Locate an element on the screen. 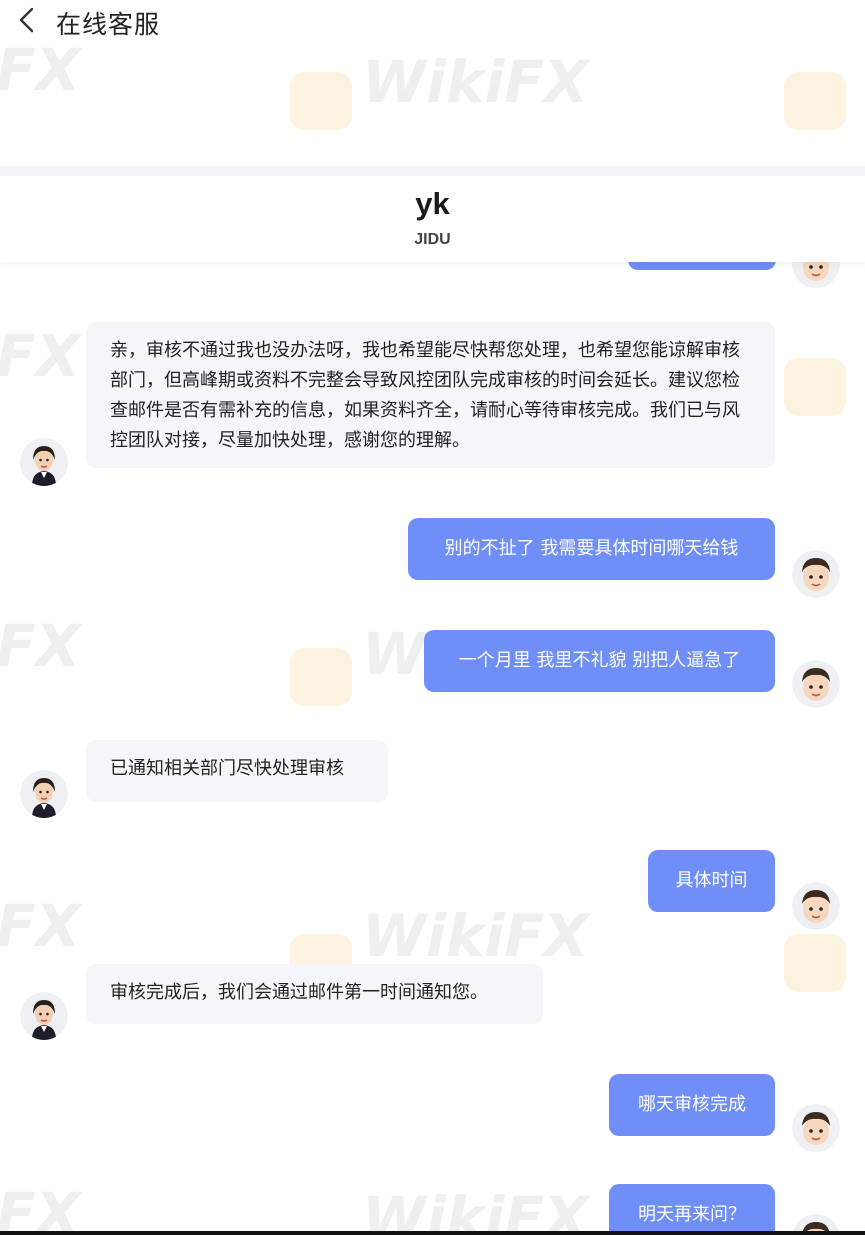 This screenshot has height=1235, width=865. user-message-bubble: 哪天审核完成 is located at coordinates (692, 1105).